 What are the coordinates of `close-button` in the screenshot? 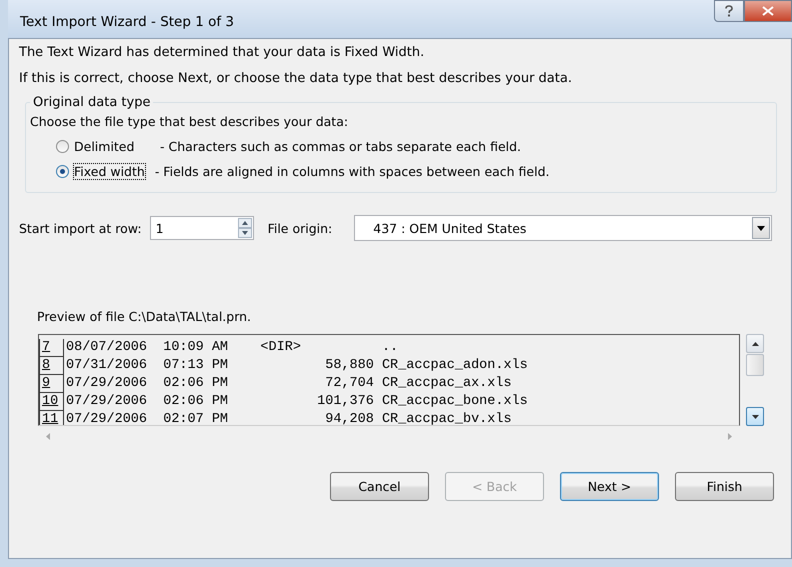 It's located at (768, 11).